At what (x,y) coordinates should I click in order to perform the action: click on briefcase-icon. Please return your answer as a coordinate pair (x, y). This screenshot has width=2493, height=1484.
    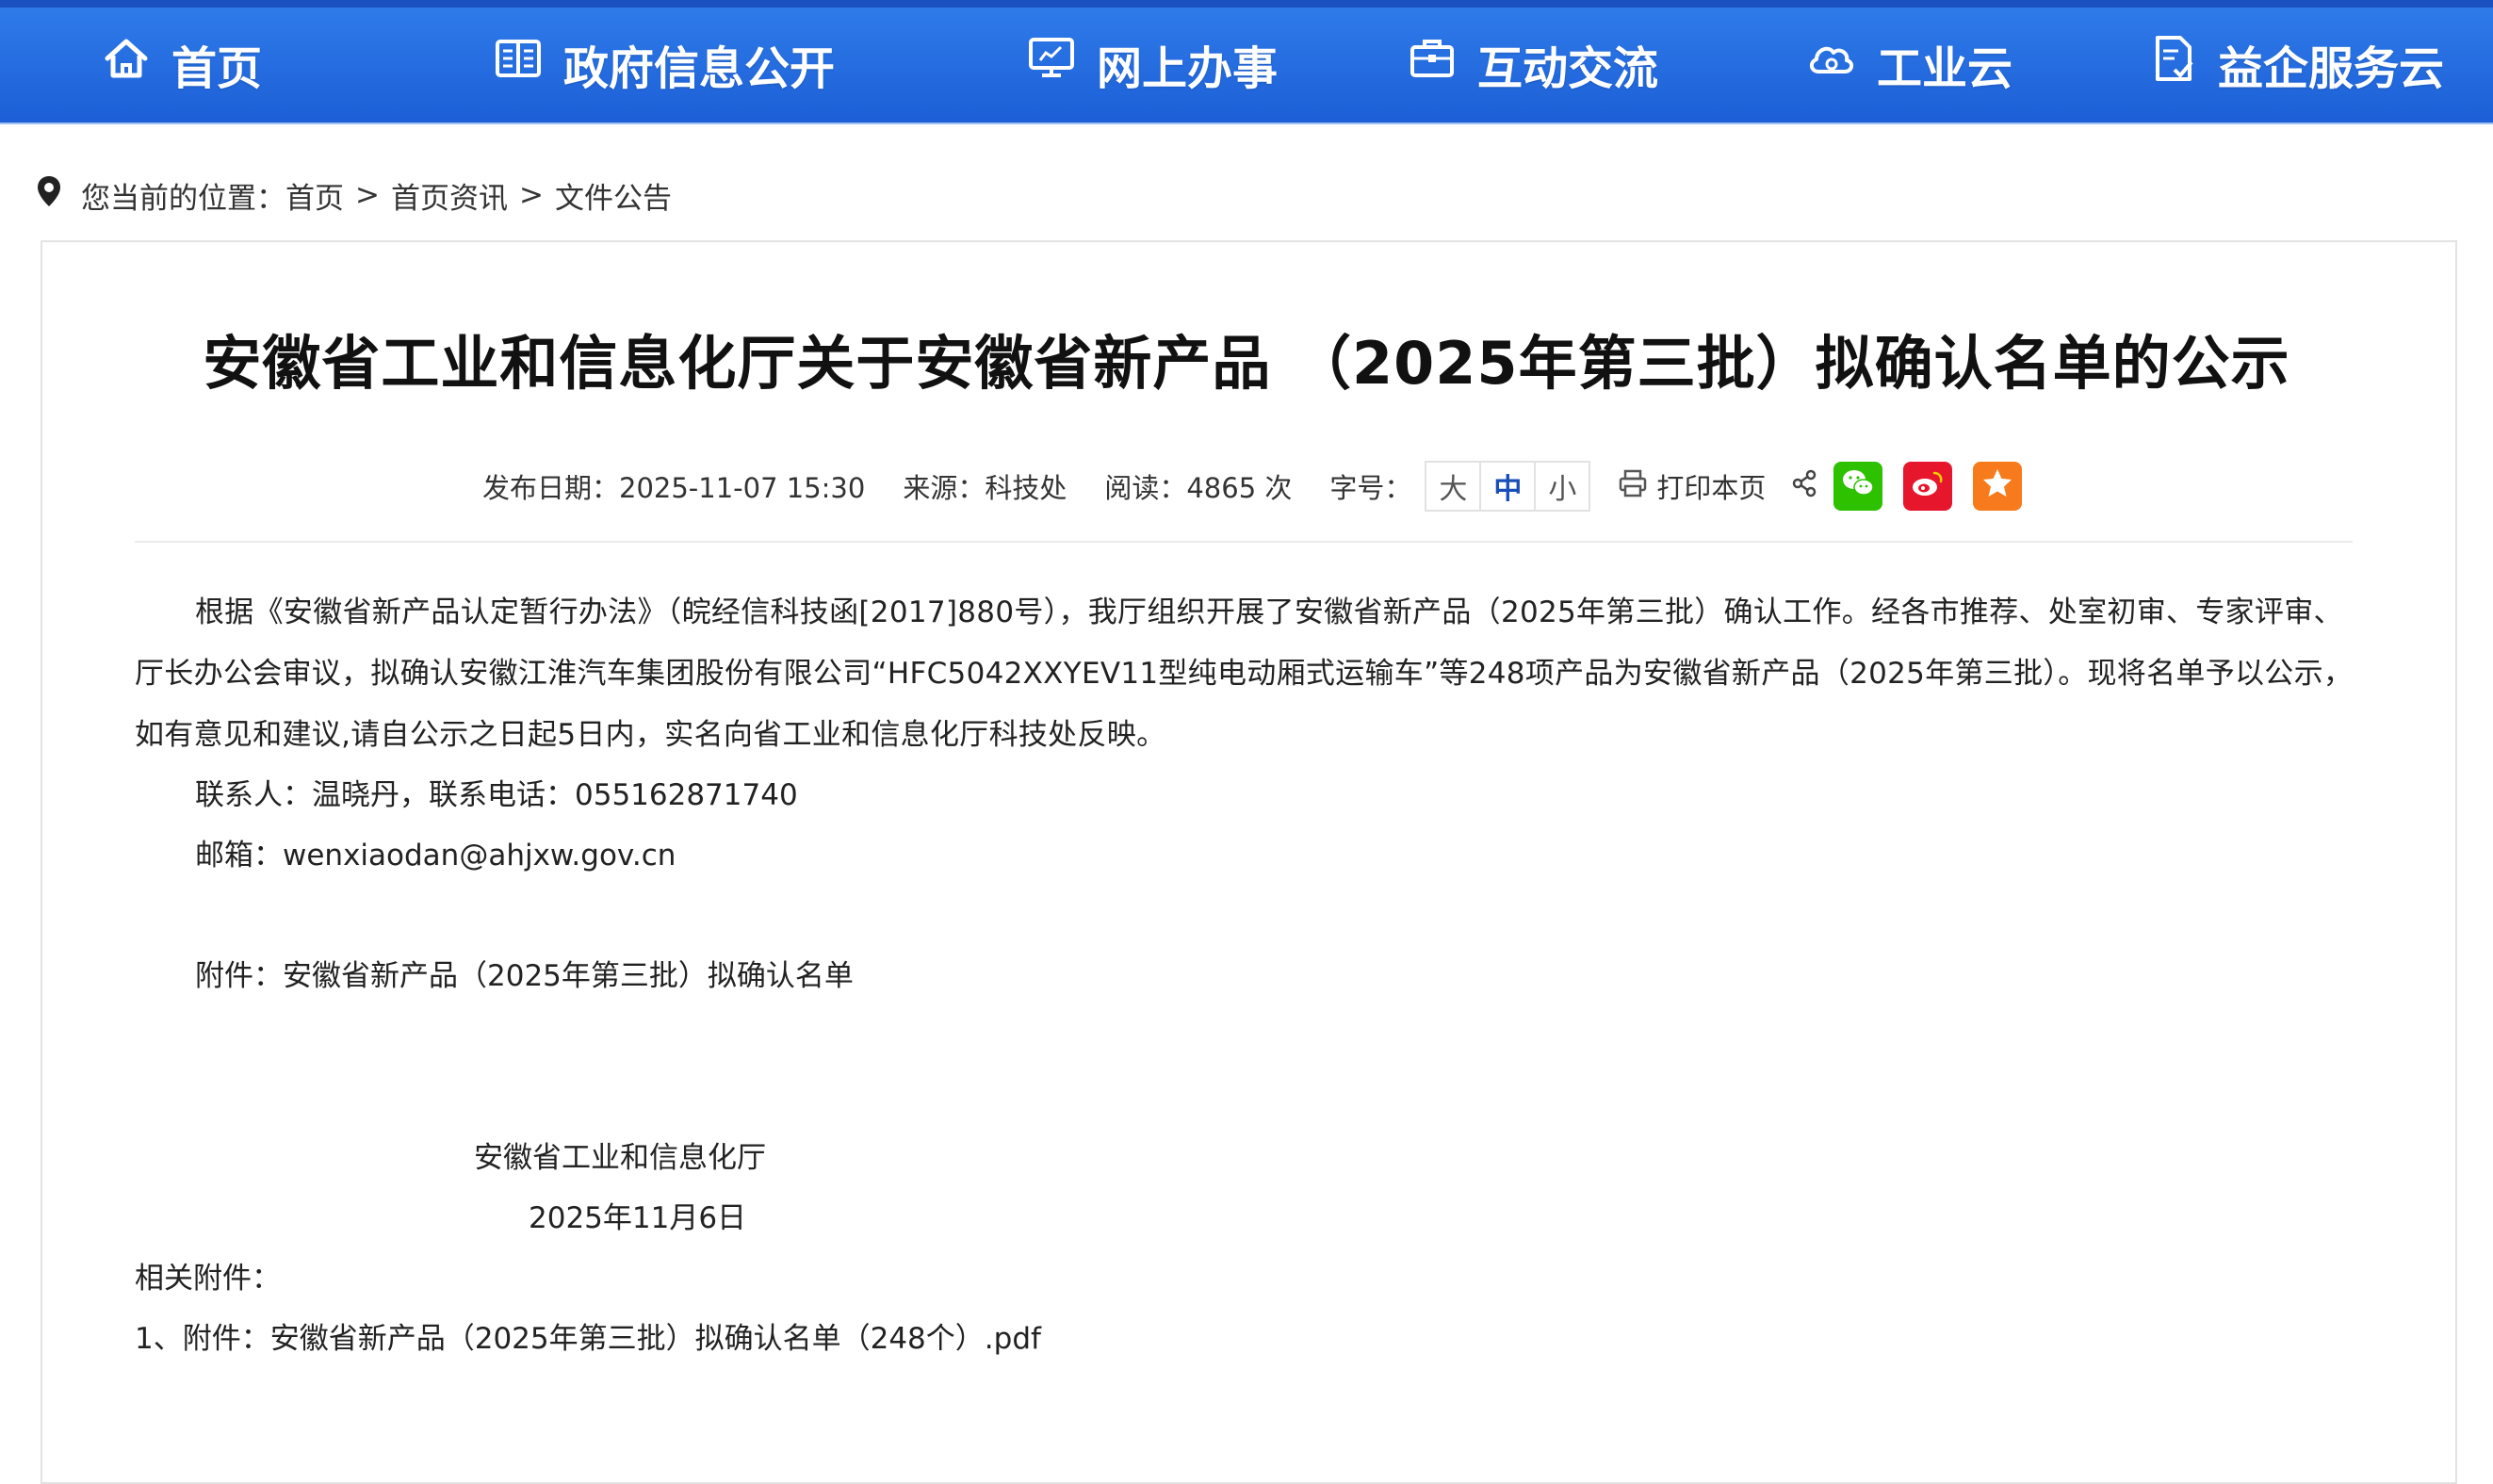
    Looking at the image, I should click on (1442, 64).